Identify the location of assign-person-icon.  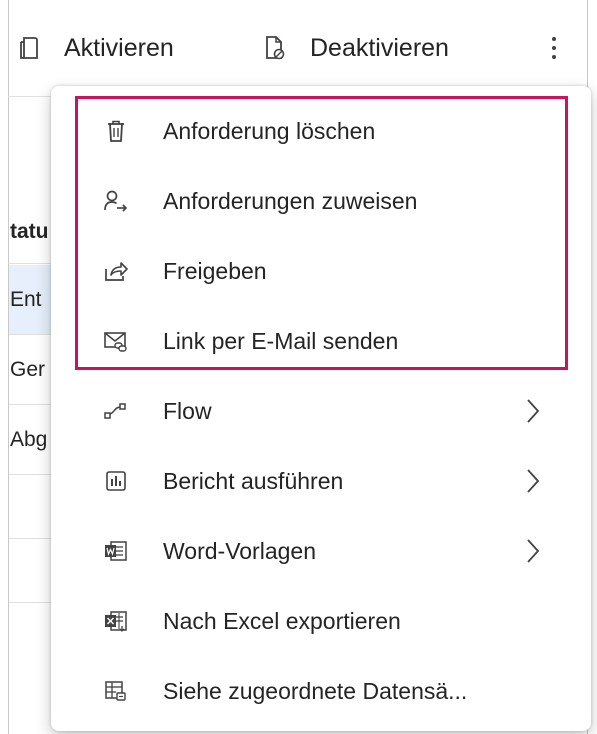
(116, 201).